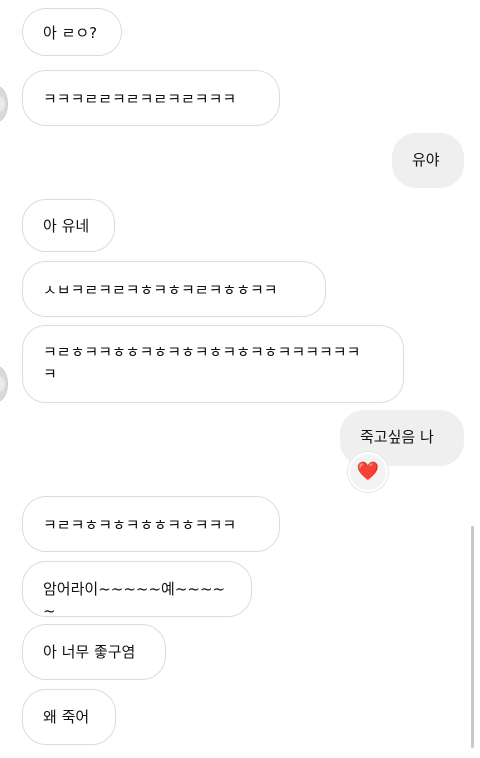 This screenshot has width=480, height=758. Describe the element at coordinates (428, 160) in the screenshot. I see `outgoing-message-bubble: 유야` at that location.